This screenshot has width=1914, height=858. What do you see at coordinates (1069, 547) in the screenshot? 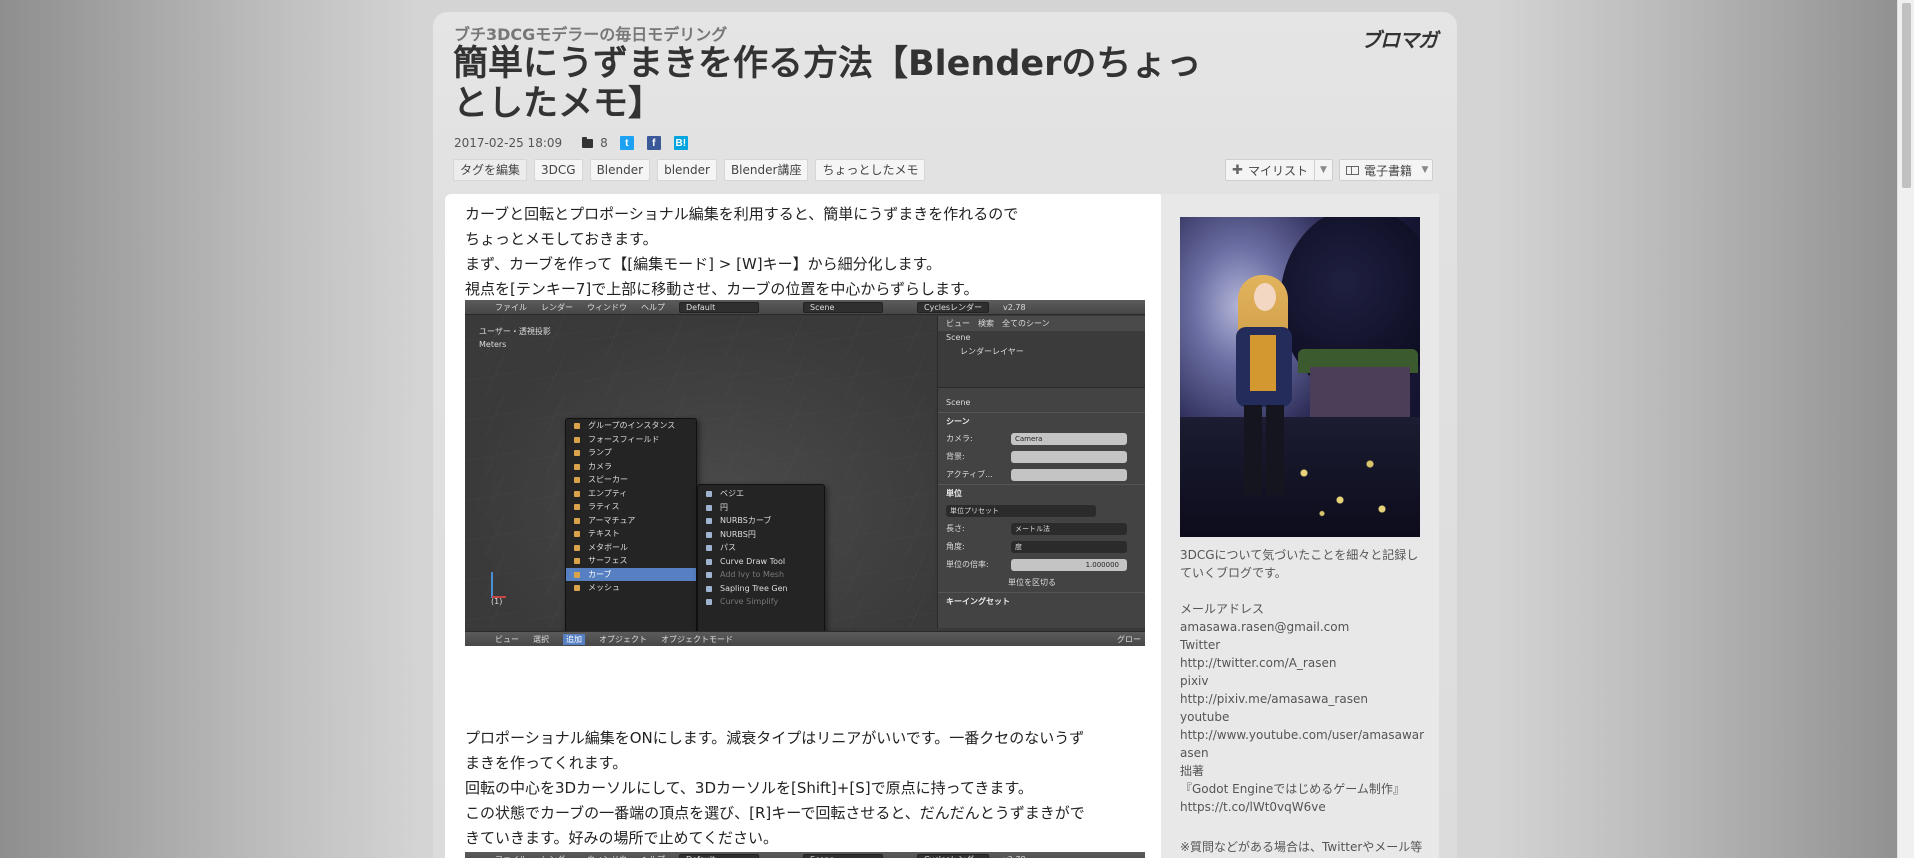
I see `angle-field: 度` at bounding box center [1069, 547].